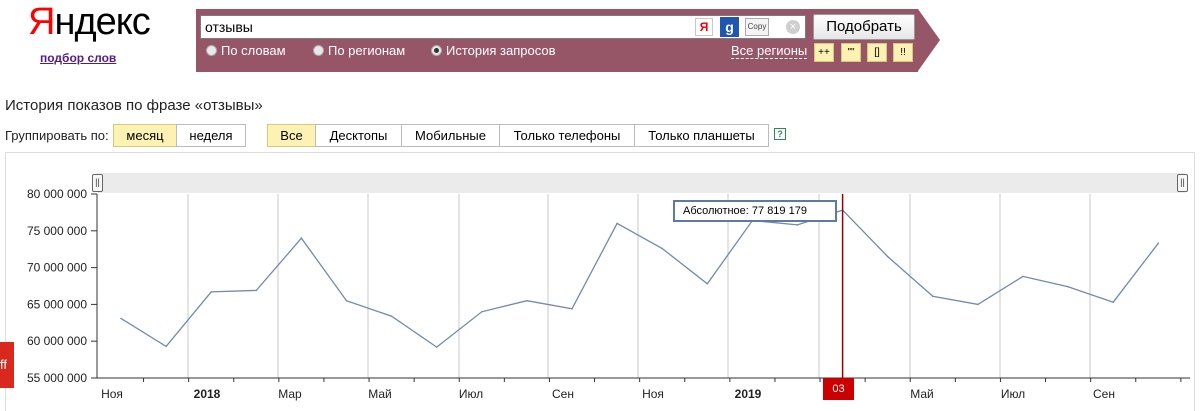 This screenshot has width=1200, height=411. Describe the element at coordinates (290, 394) in the screenshot. I see `x-tick-label: Мар` at that location.